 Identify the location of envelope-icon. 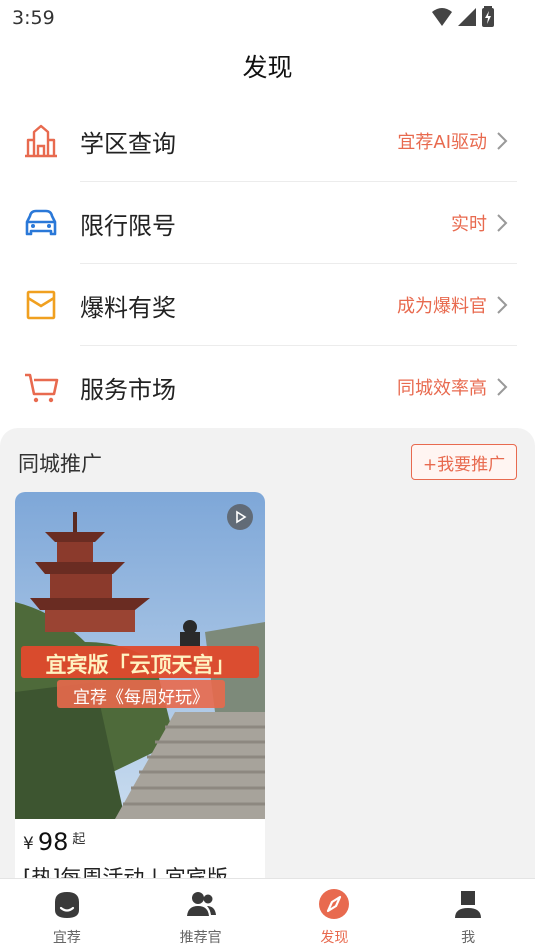
(41, 305).